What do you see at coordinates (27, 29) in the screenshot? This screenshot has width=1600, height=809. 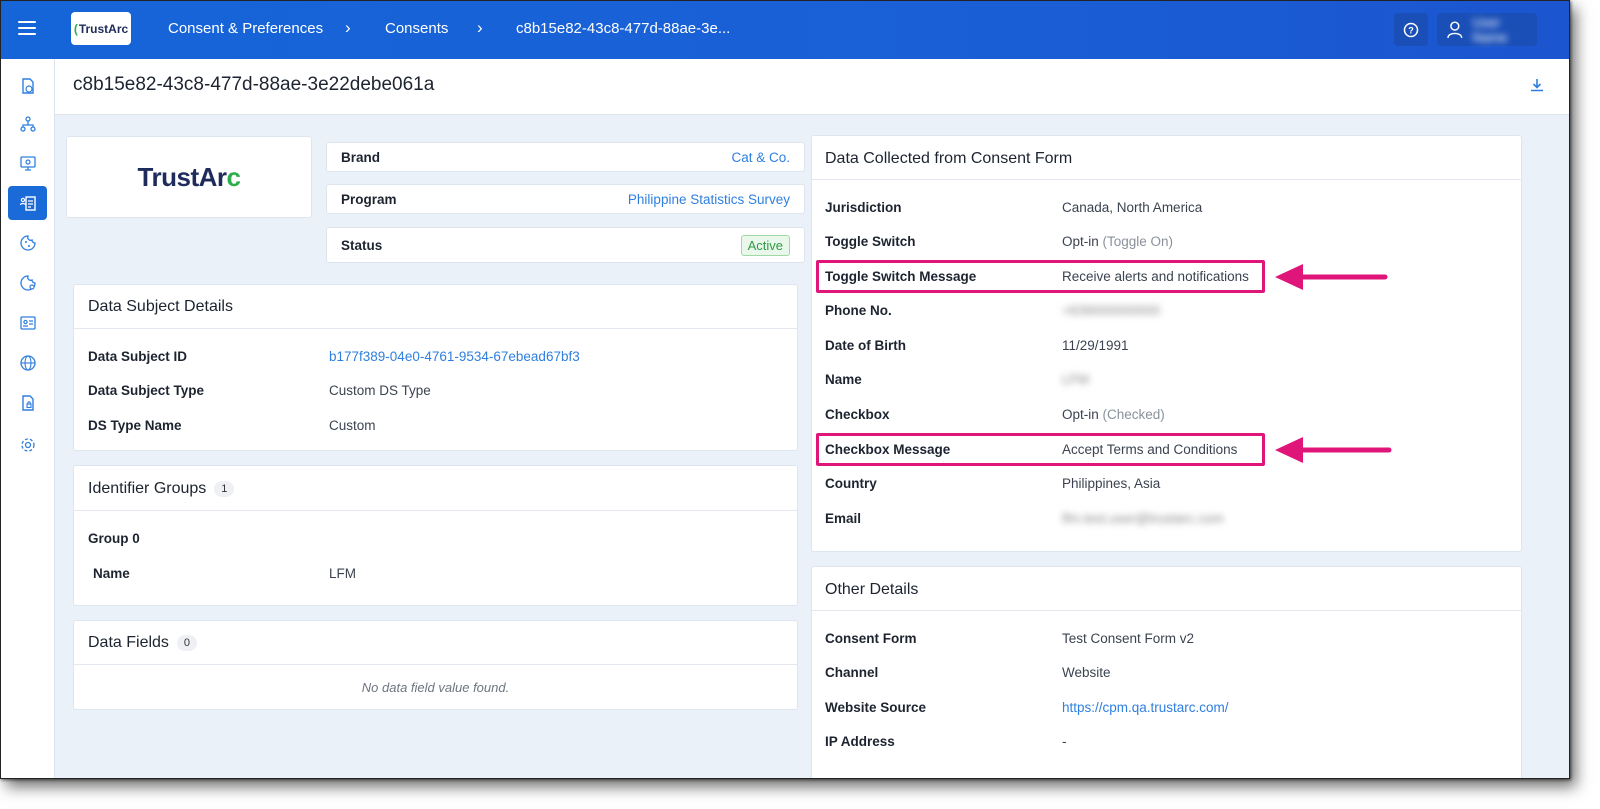 I see `menu-icon` at bounding box center [27, 29].